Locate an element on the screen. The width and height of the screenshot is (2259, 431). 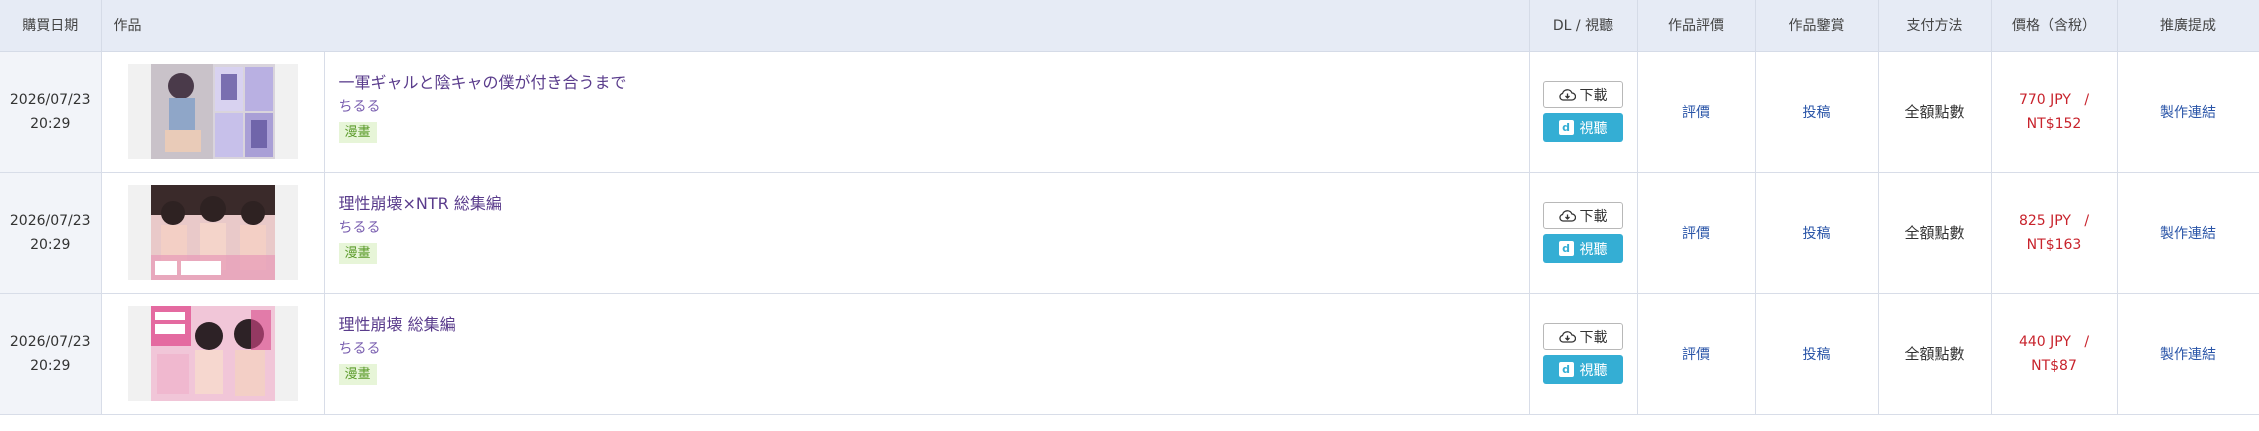
price-ntd: NT$87 is located at coordinates (2054, 365).